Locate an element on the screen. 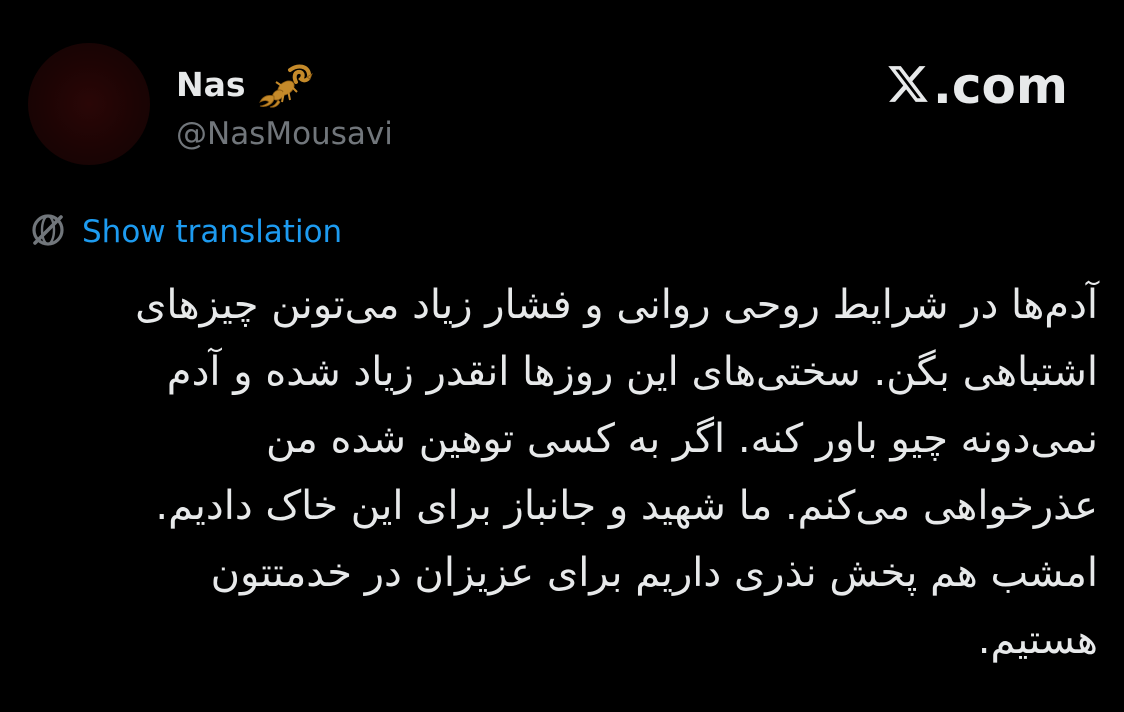 Image resolution: width=1124 pixels, height=712 pixels. x-logo-icon is located at coordinates (908, 86).